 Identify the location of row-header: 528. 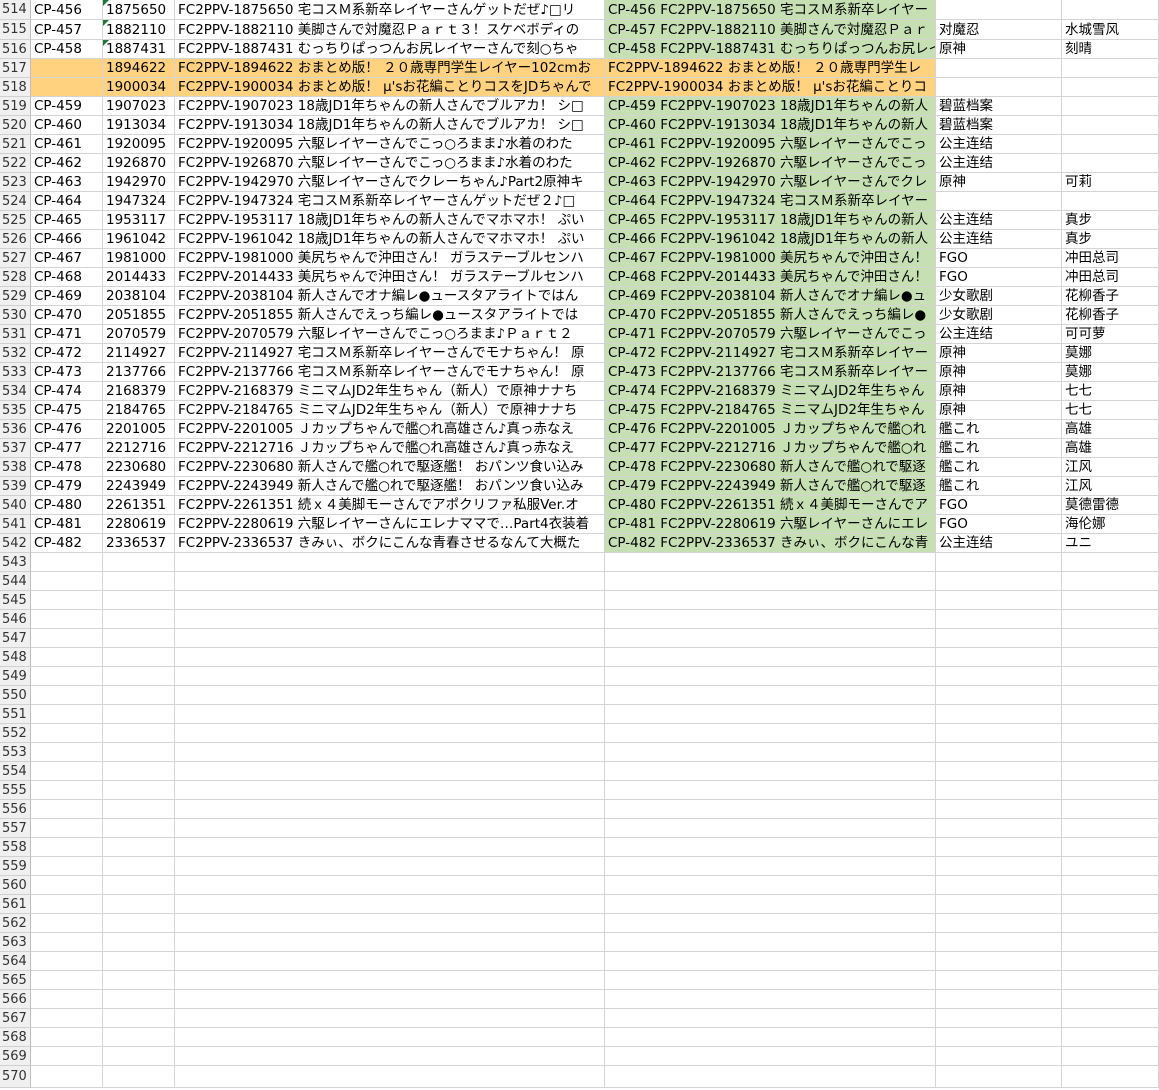
(15, 277).